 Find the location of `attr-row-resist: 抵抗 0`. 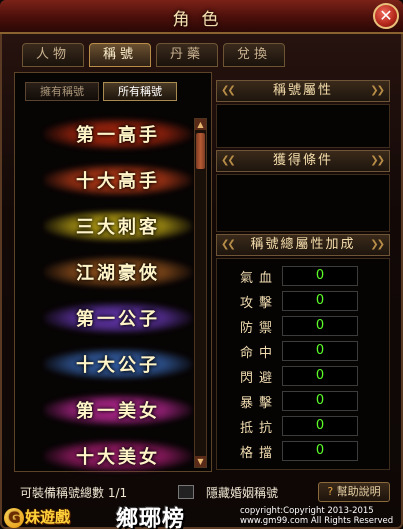

attr-row-resist: 抵抗 0 is located at coordinates (299, 426).